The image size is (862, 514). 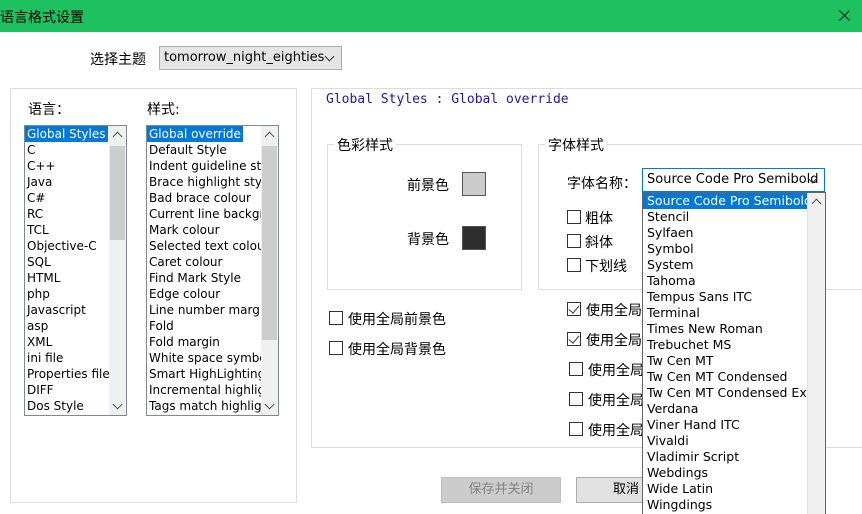 What do you see at coordinates (212, 390) in the screenshot?
I see `style-list-item: Incremental highlight` at bounding box center [212, 390].